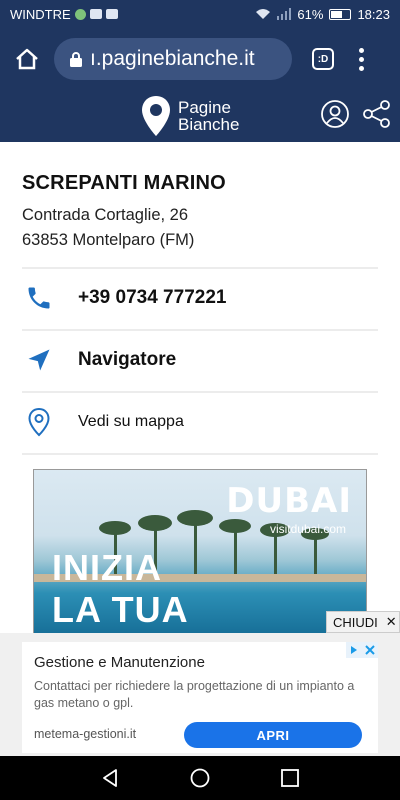 The image size is (400, 800). I want to click on map-label: Vedi su mappa, so click(131, 421).